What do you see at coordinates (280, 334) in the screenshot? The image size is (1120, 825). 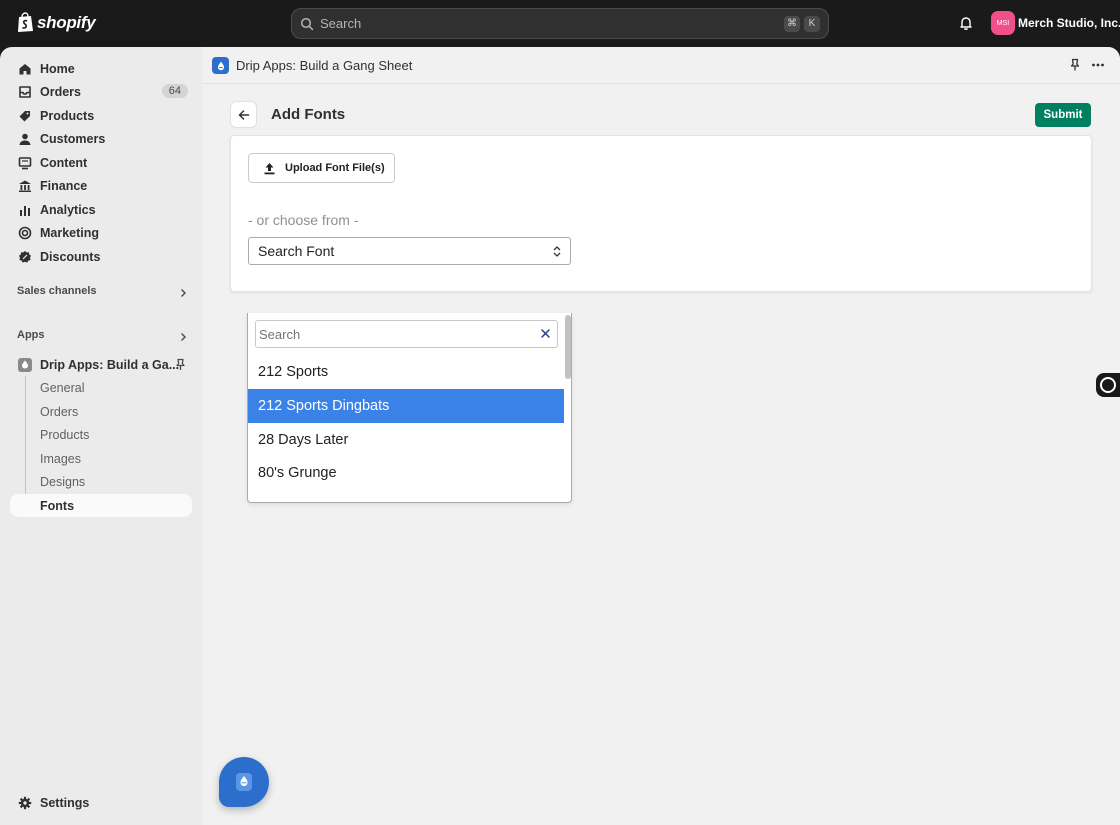 I see `font-search-placeholder: Search` at bounding box center [280, 334].